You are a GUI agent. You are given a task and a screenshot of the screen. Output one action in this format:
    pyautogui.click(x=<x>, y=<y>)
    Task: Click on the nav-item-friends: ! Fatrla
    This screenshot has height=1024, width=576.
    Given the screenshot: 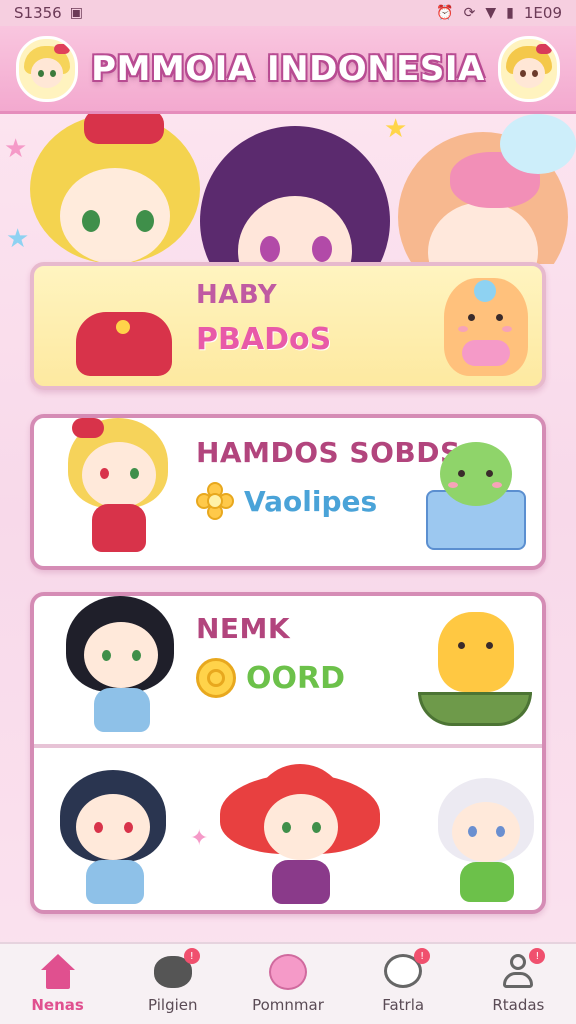 What is the action you would take?
    pyautogui.click(x=403, y=981)
    